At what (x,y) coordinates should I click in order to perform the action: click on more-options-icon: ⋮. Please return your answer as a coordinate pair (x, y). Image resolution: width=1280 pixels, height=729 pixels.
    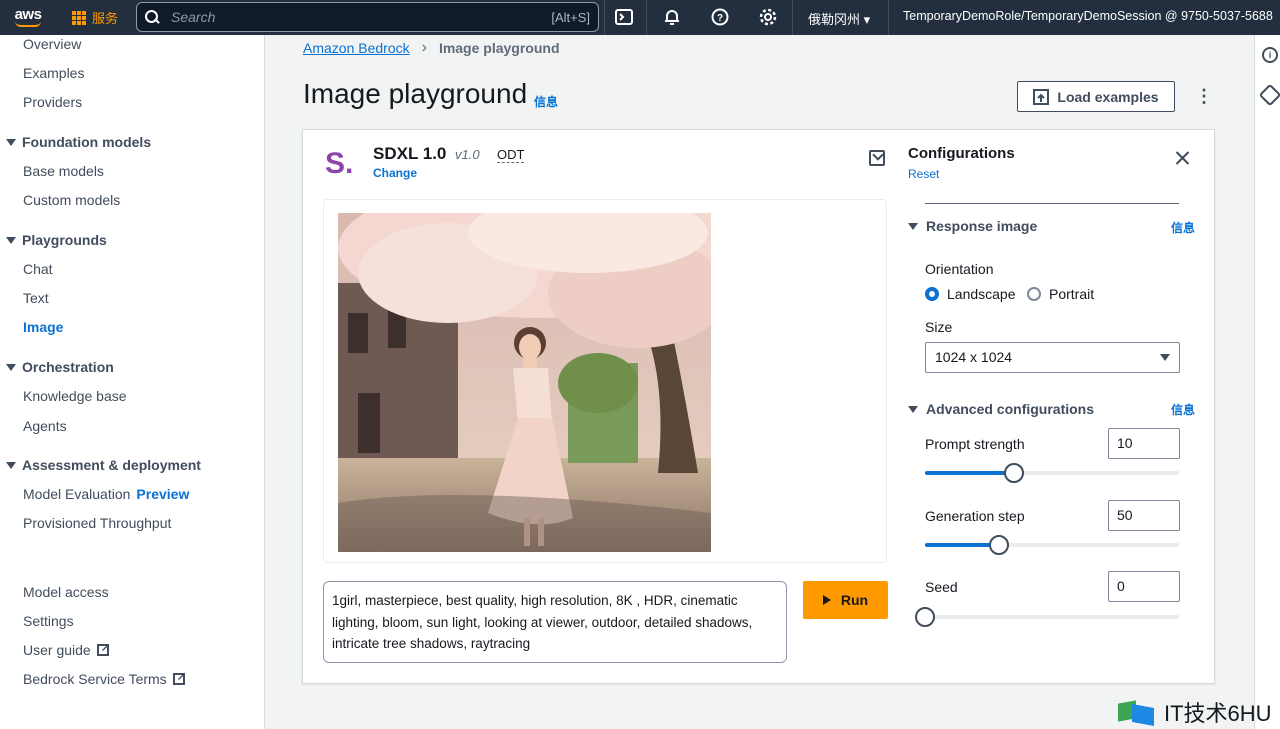
    Looking at the image, I should click on (1204, 96).